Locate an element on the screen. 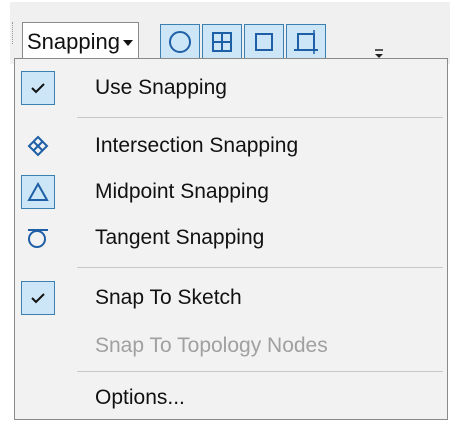 This screenshot has width=457, height=426. snapping-dropdown: Snapping is located at coordinates (80, 41).